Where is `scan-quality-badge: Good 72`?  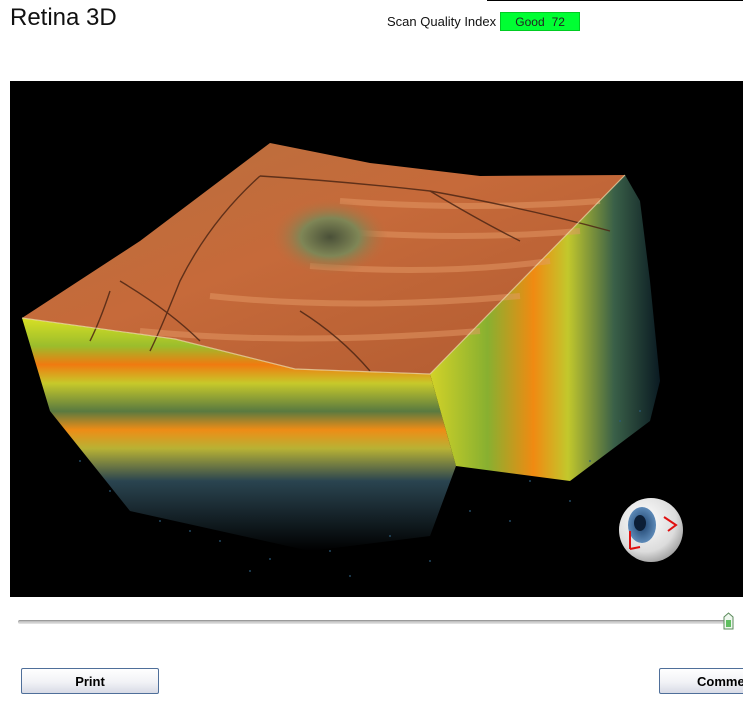 scan-quality-badge: Good 72 is located at coordinates (540, 21).